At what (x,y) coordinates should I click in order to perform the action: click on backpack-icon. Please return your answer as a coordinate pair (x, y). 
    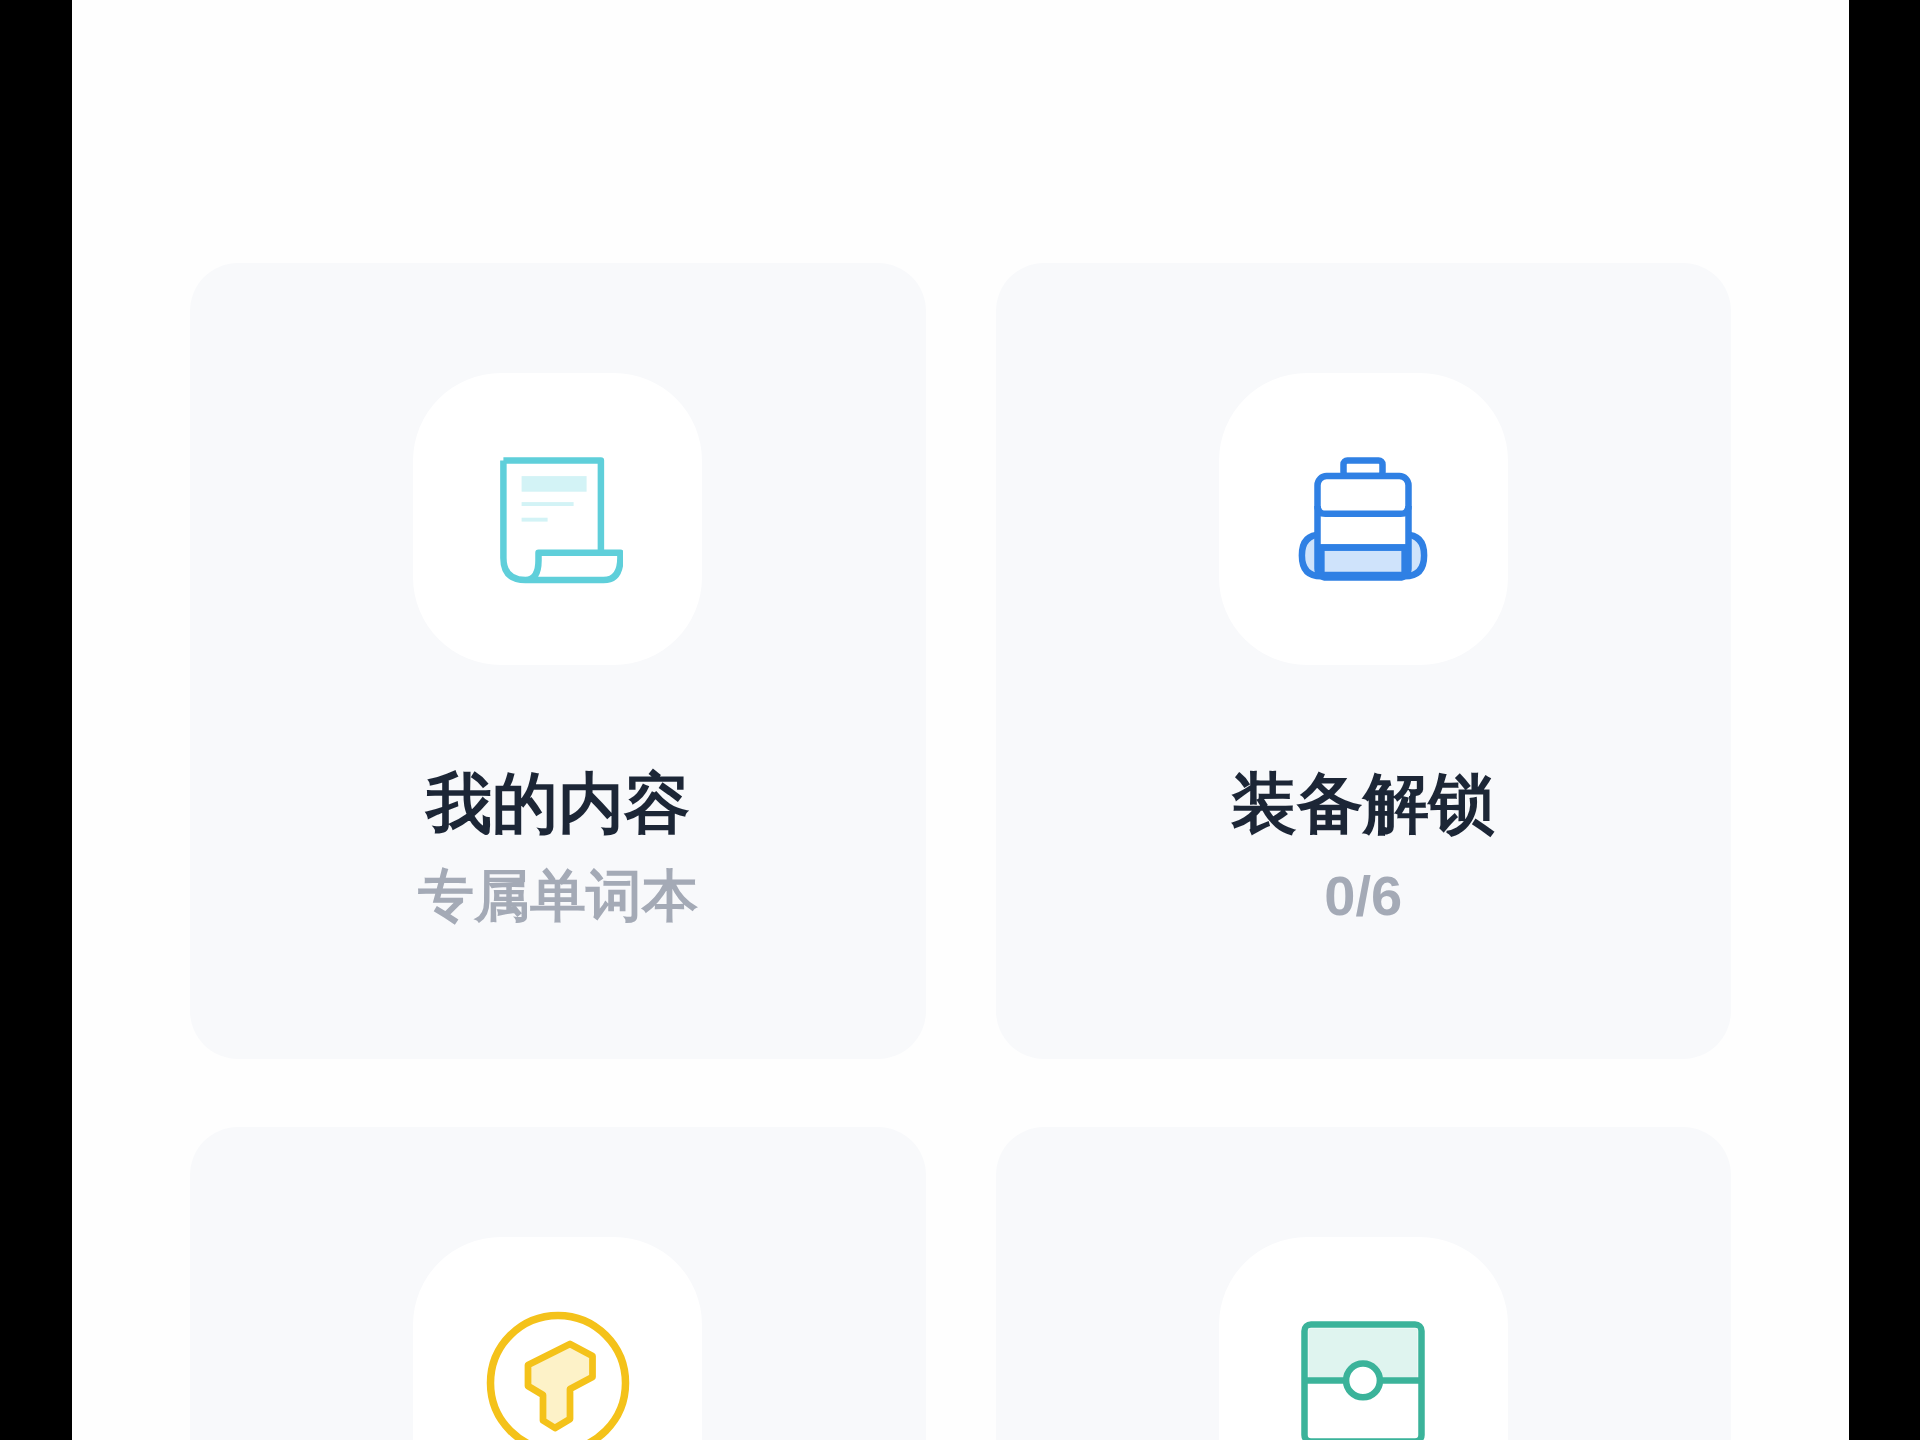
    Looking at the image, I should click on (1363, 519).